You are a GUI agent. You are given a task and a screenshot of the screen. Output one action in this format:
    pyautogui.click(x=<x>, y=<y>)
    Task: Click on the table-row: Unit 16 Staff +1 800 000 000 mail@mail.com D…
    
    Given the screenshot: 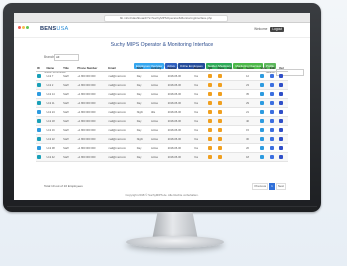 What is the action you would take?
    pyautogui.click(x=162, y=130)
    